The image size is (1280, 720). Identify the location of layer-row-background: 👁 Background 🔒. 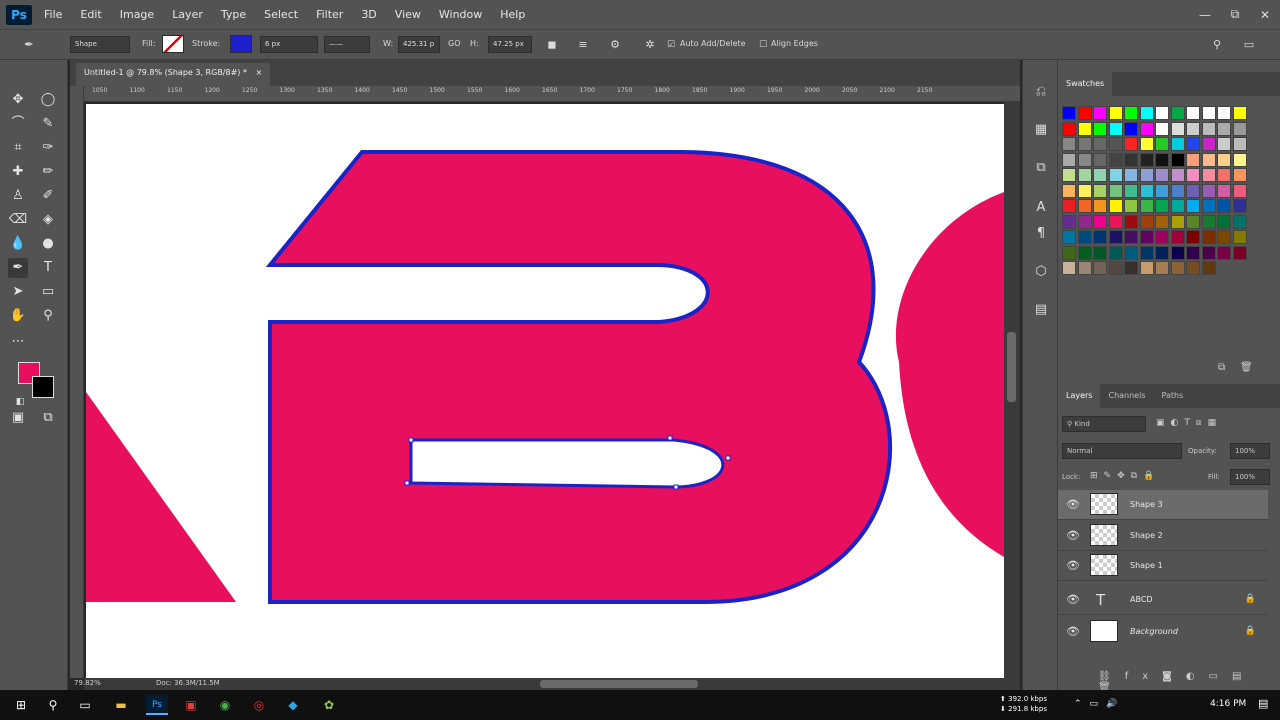
(1163, 632).